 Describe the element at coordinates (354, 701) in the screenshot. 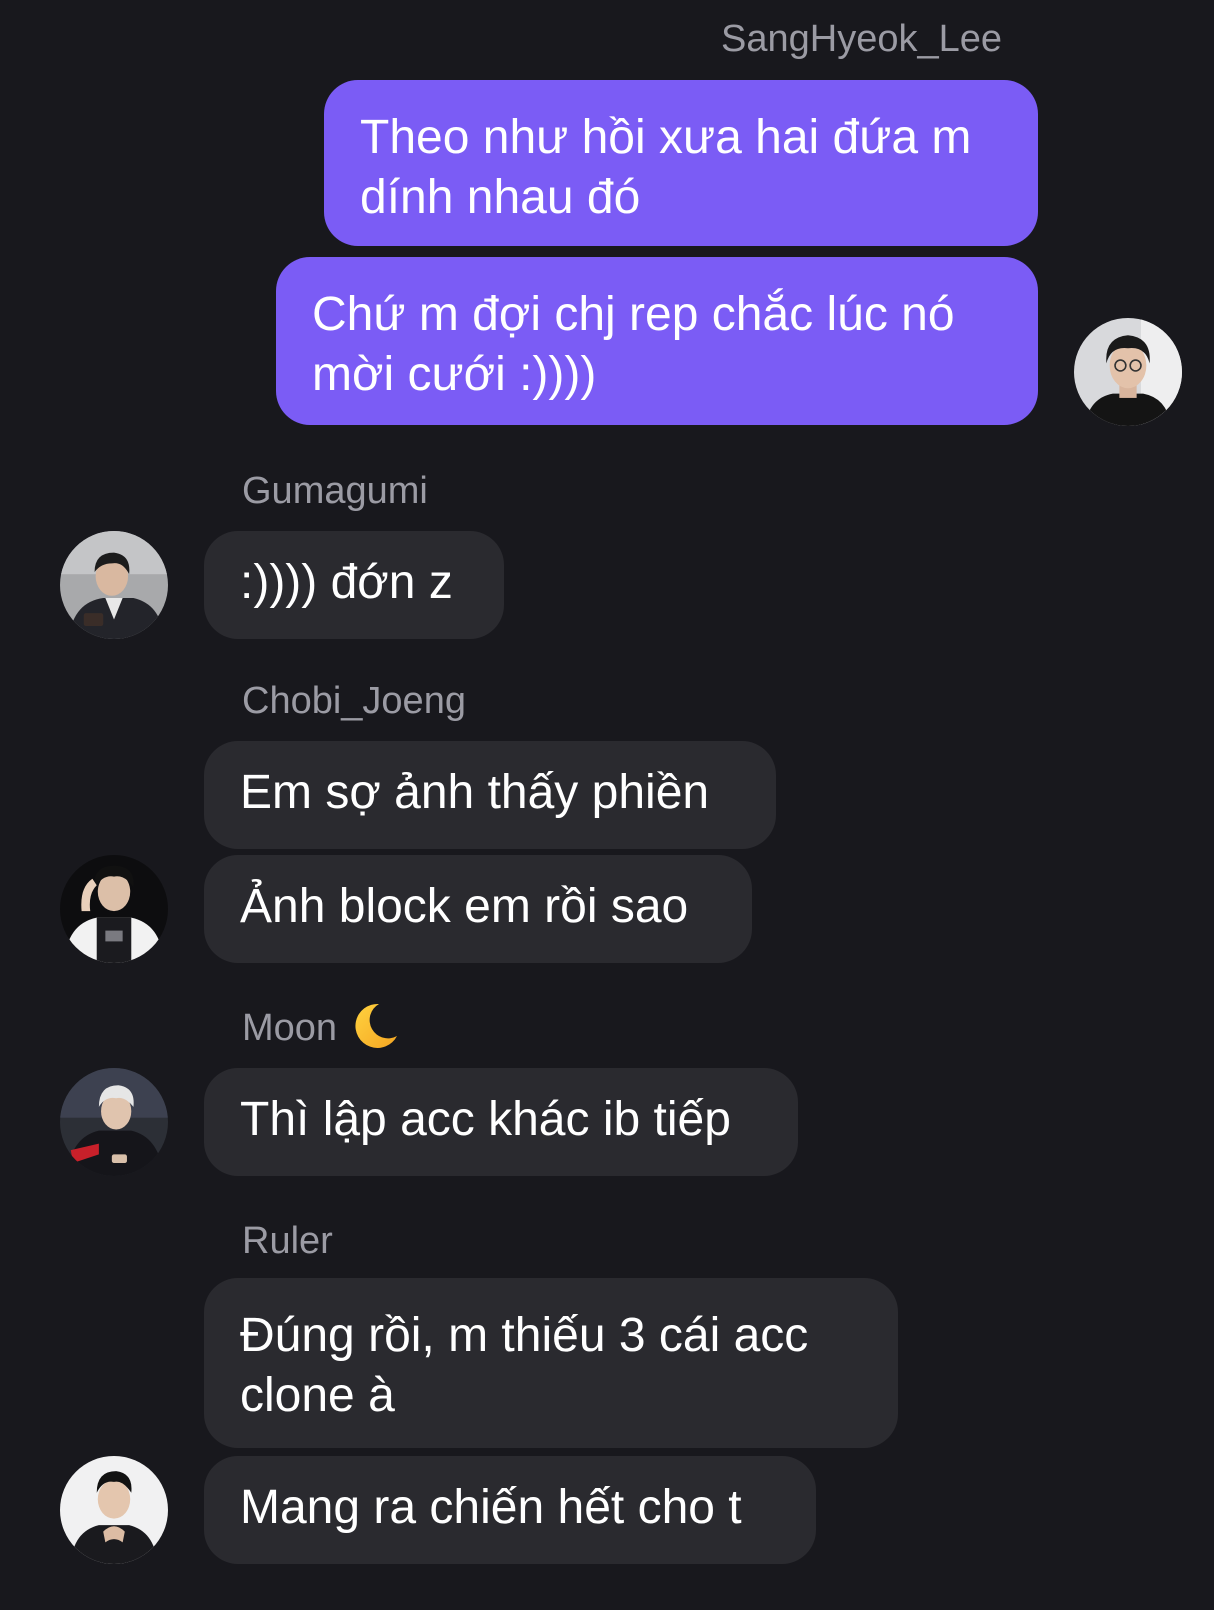

I see `sender-name-chobi: Chobi_Joeng` at that location.